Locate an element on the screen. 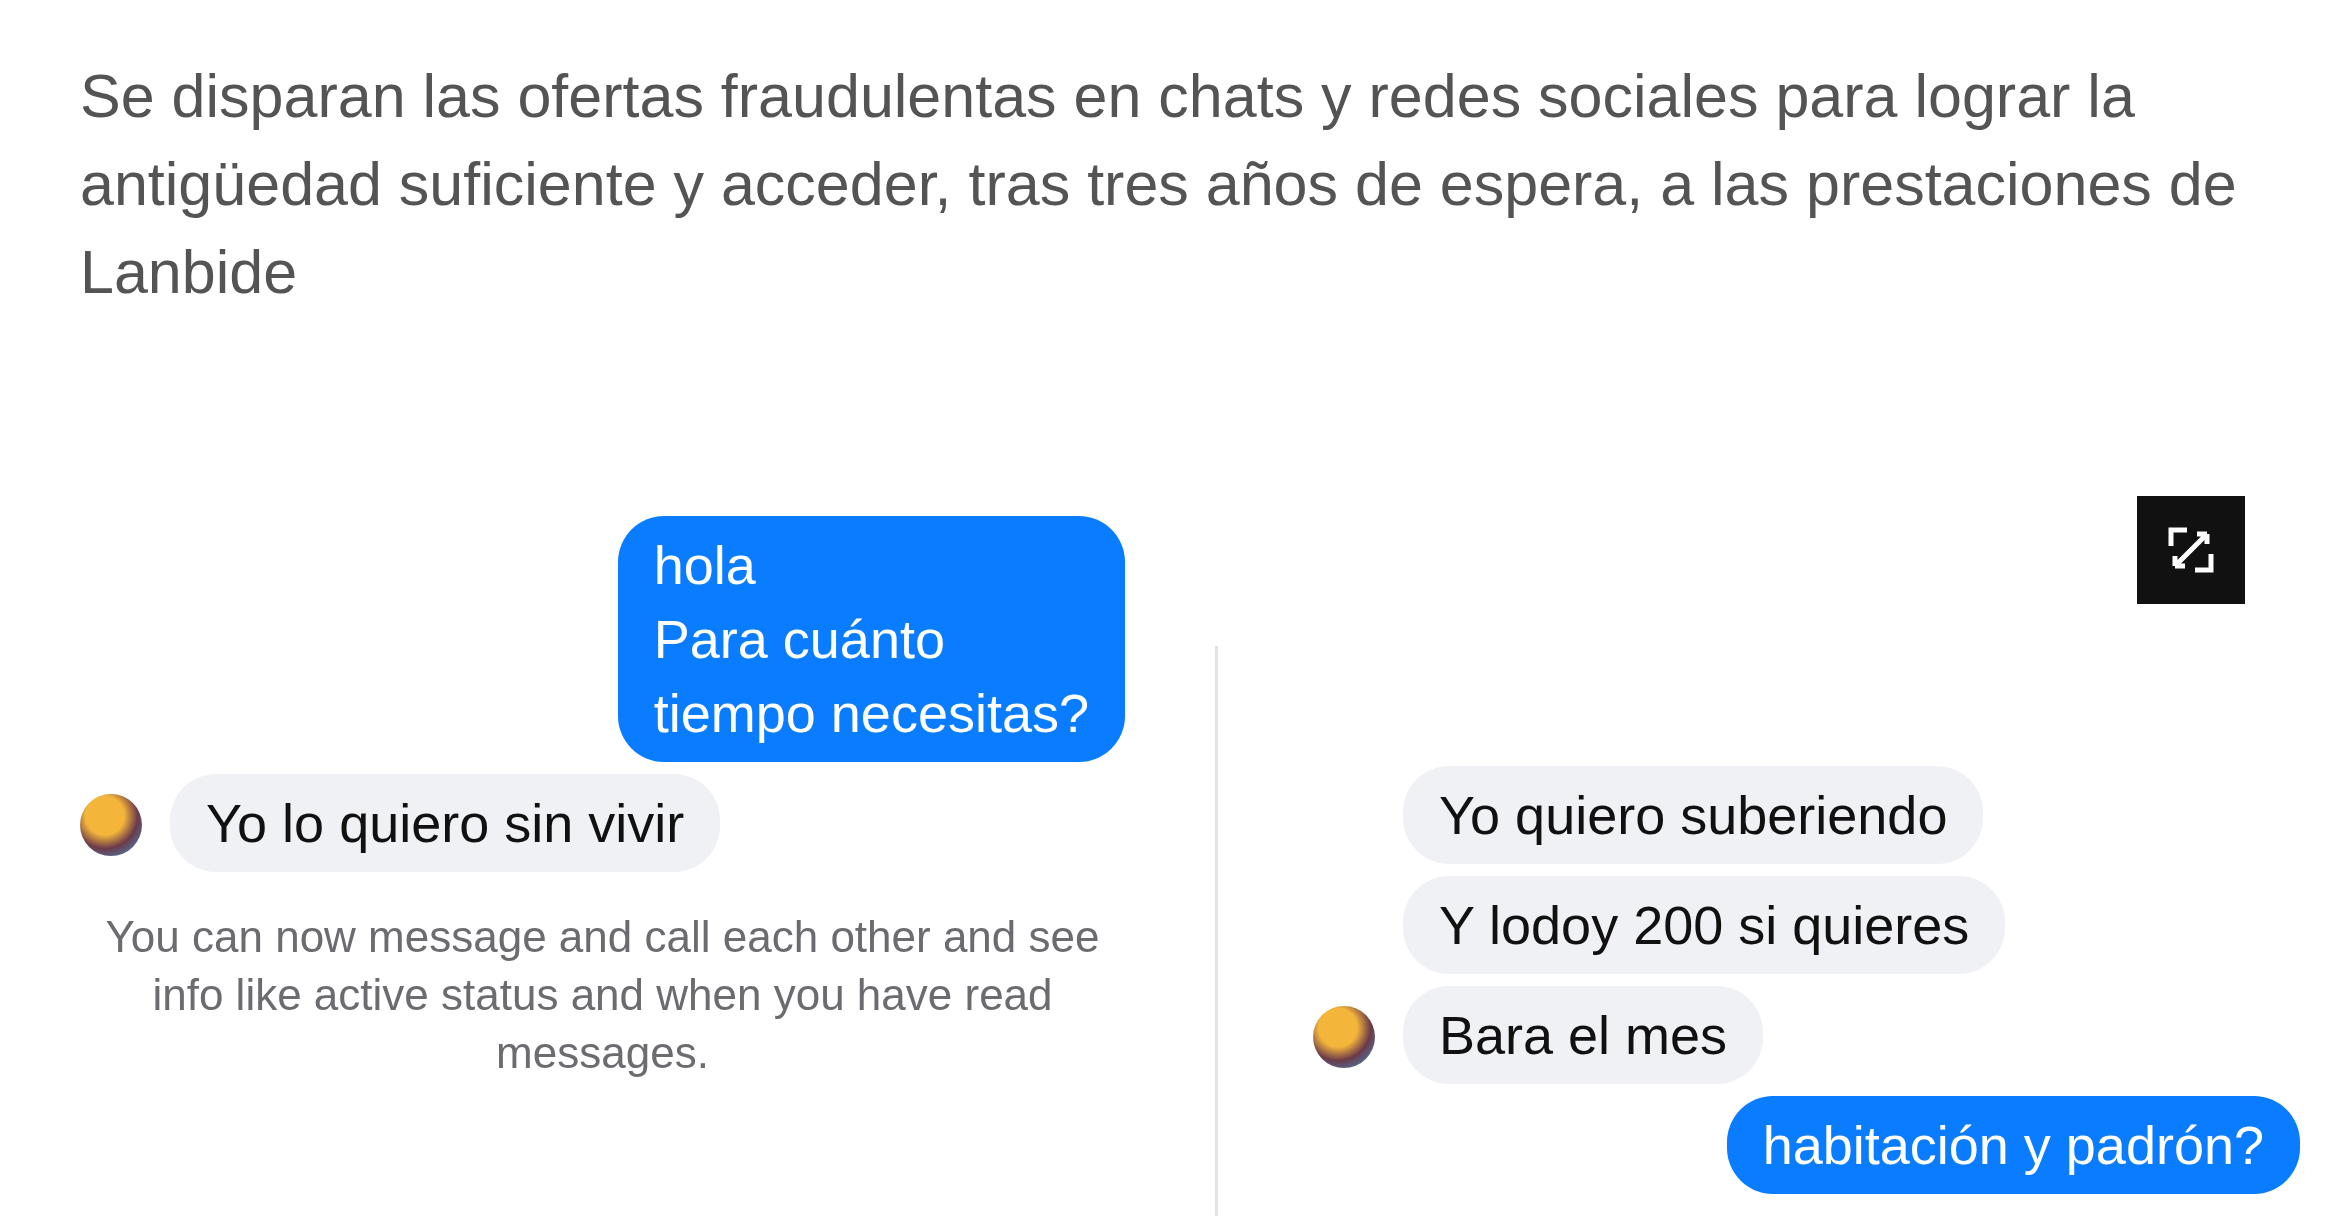 The height and width of the screenshot is (1230, 2350). info-notice: You can now message and call each other and see info like active status and when you have read messages. is located at coordinates (602, 995).